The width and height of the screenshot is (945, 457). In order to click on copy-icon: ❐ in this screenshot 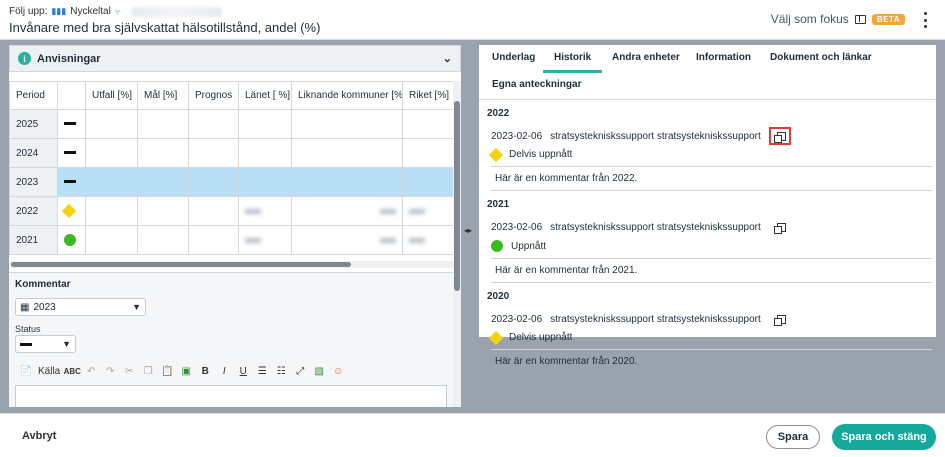, I will do `click(148, 371)`.